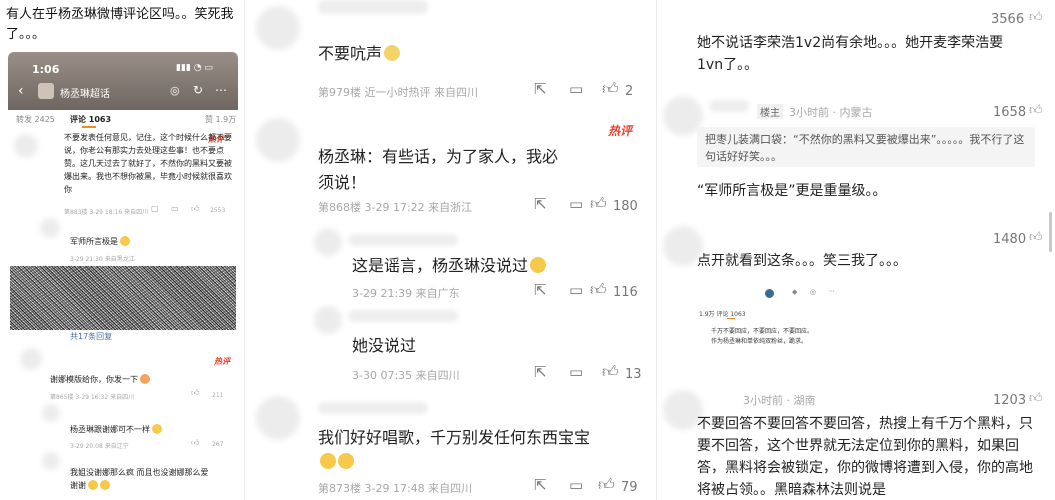  Describe the element at coordinates (395, 488) in the screenshot. I see `comment-meta-3: 第873楼 3-29 17:48 来自四川` at that location.